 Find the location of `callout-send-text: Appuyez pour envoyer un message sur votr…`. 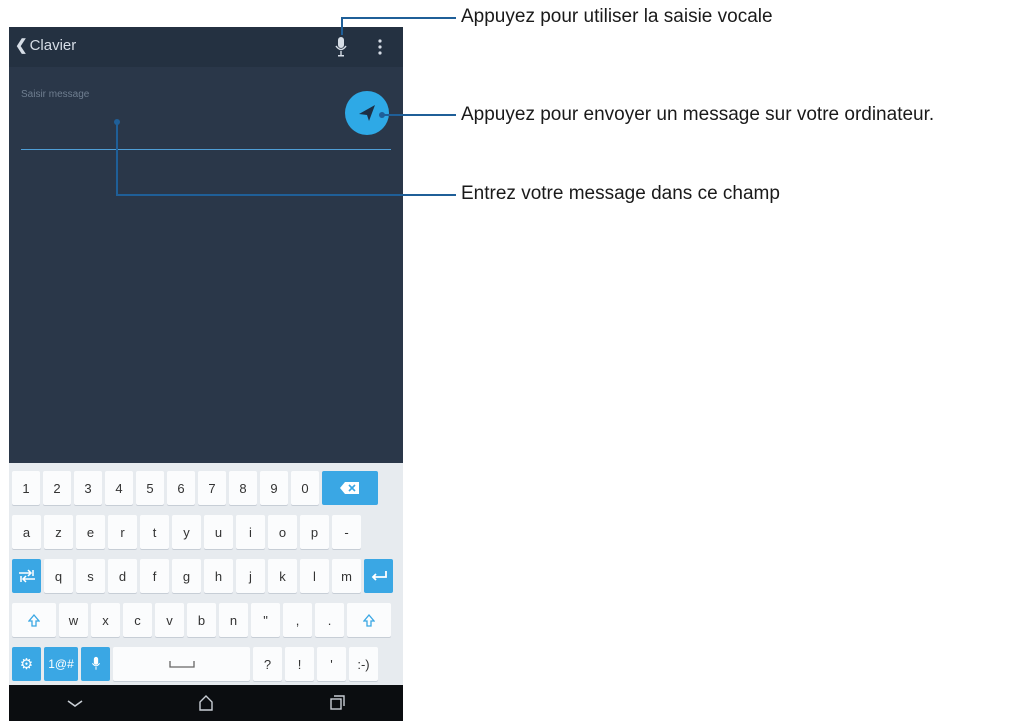

callout-send-text: Appuyez pour envoyer un message sur votr… is located at coordinates (698, 114).